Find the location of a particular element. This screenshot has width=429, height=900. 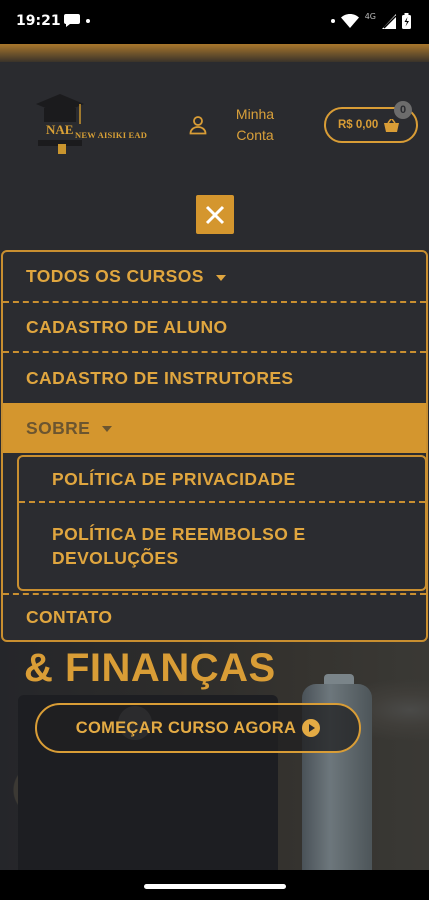

system-nav-bar is located at coordinates (214, 885).